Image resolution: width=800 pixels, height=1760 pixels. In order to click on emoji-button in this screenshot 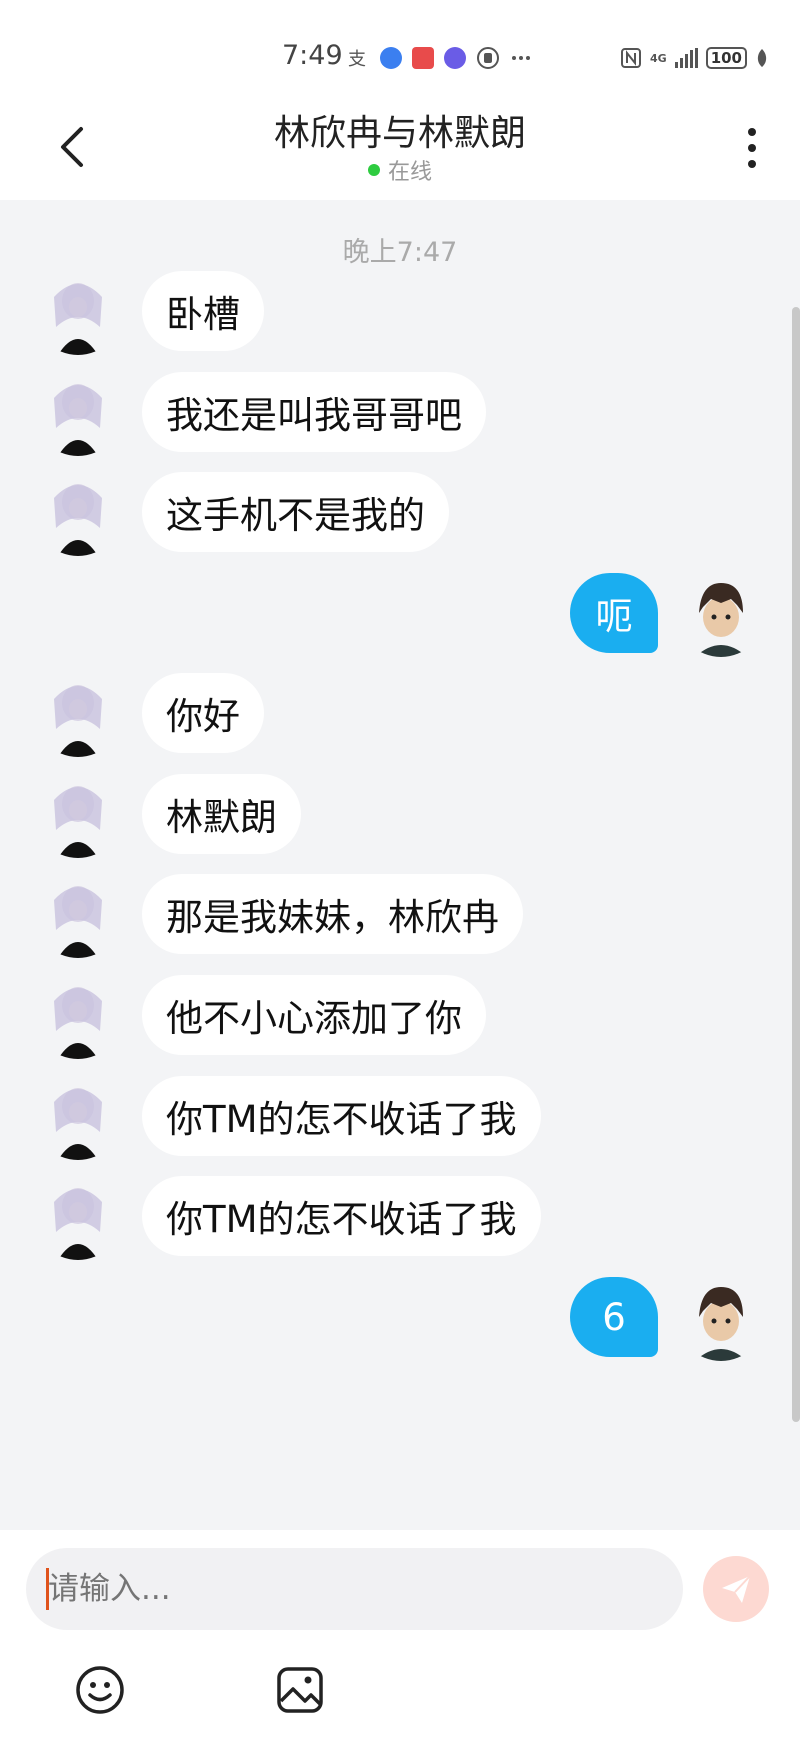, I will do `click(100, 1690)`.